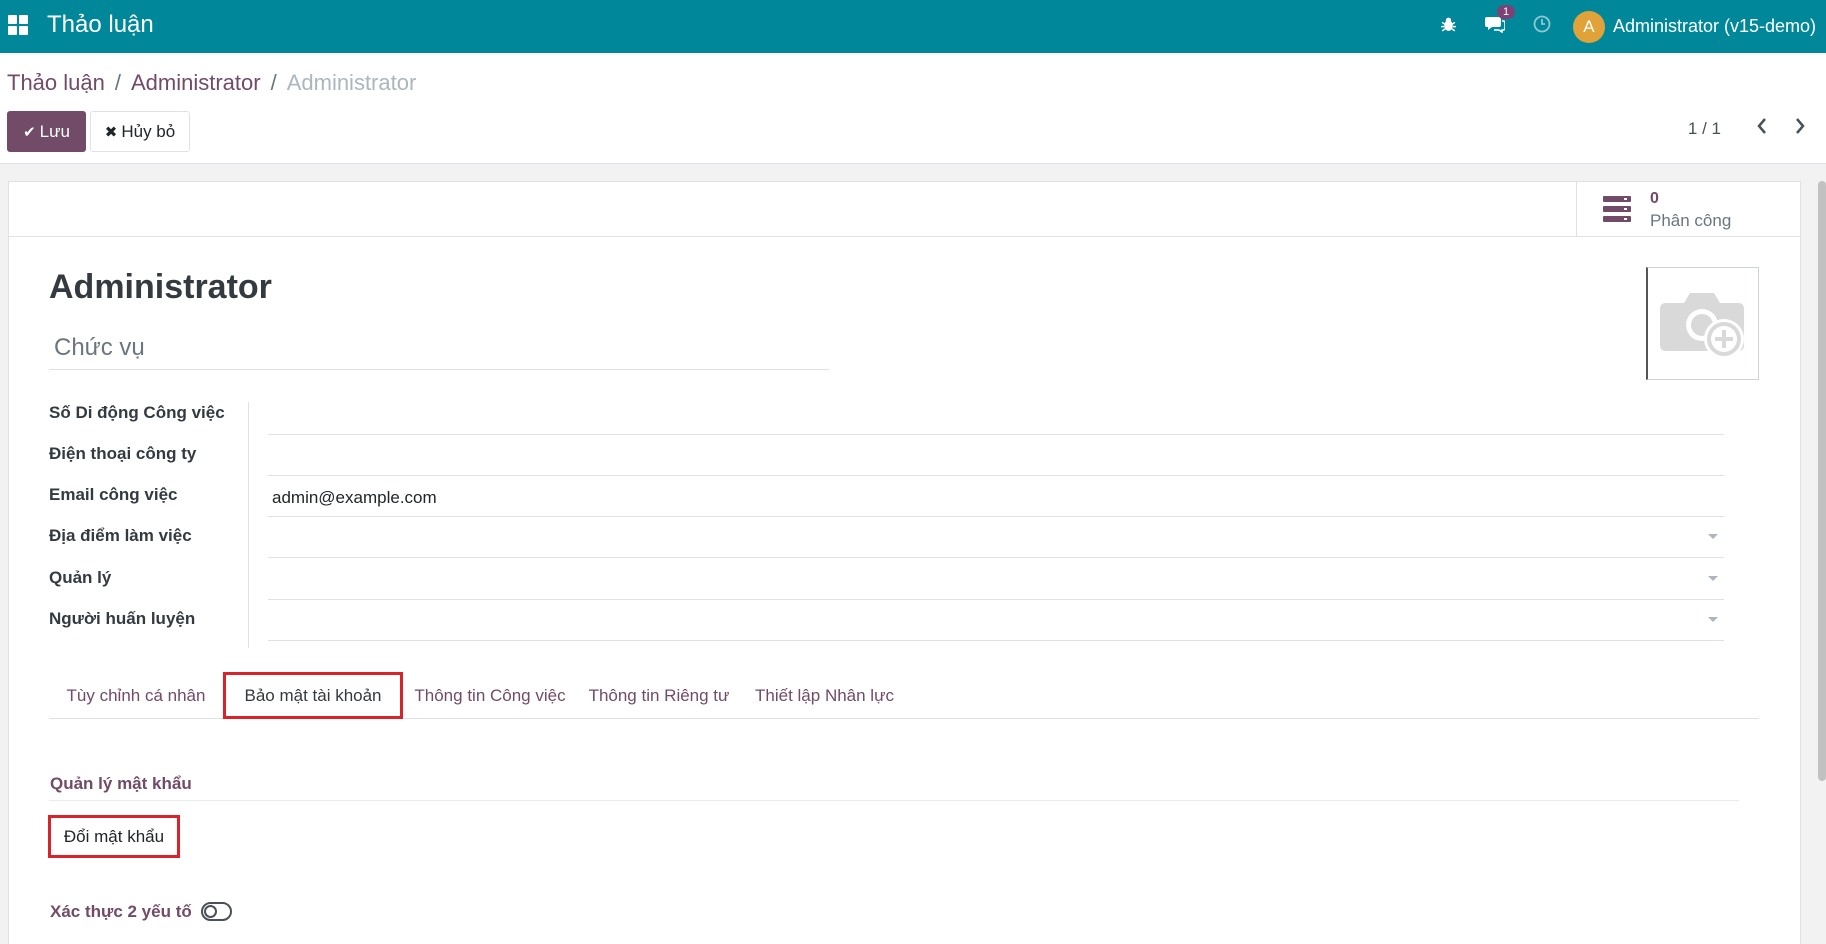 Image resolution: width=1826 pixels, height=944 pixels. I want to click on camera-plus-icon, so click(1702, 325).